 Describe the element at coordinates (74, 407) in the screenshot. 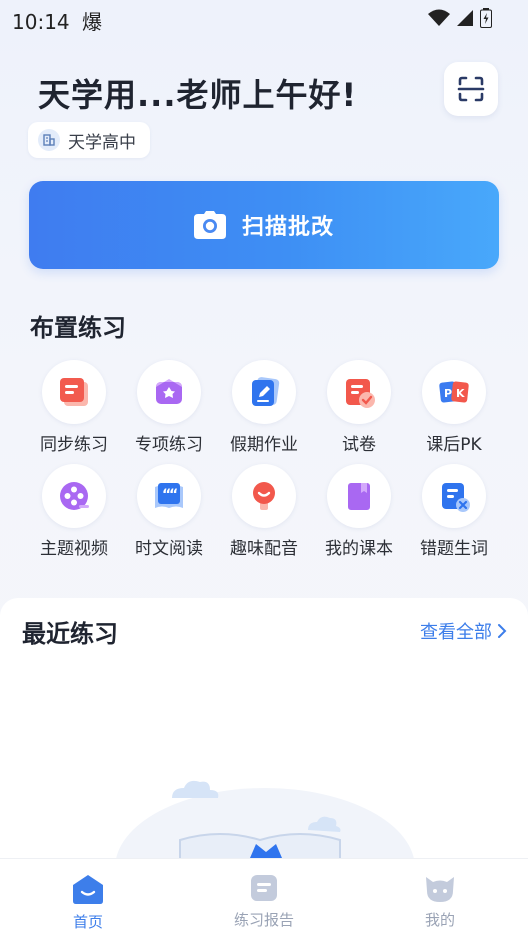

I see `grid-item-sync-practice: 同步练习` at that location.